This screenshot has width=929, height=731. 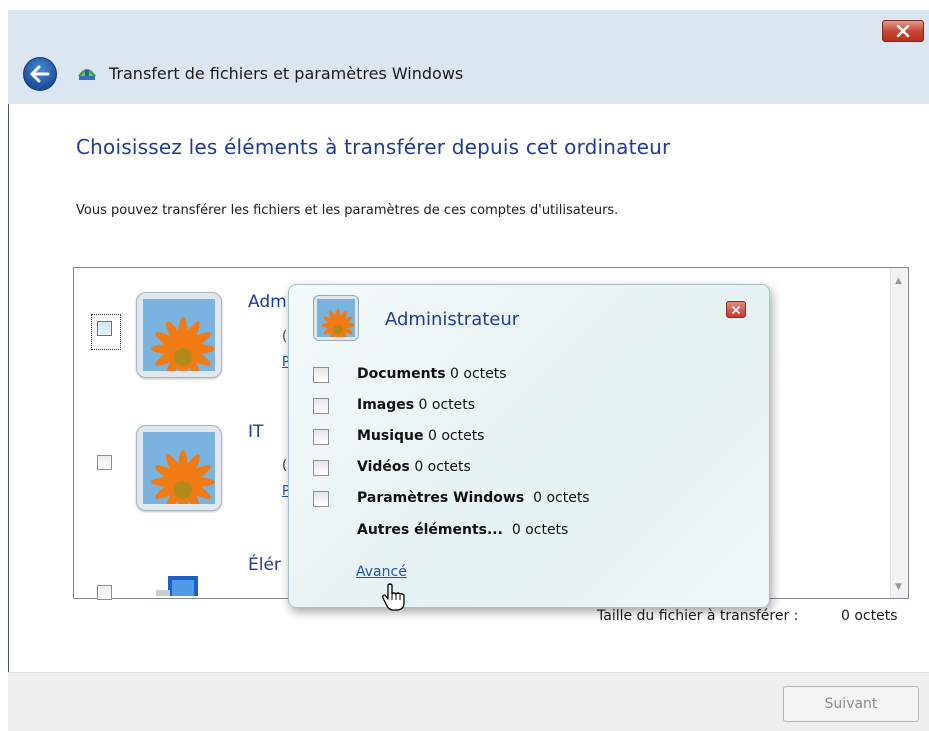 I want to click on documents-checkbox, so click(x=321, y=375).